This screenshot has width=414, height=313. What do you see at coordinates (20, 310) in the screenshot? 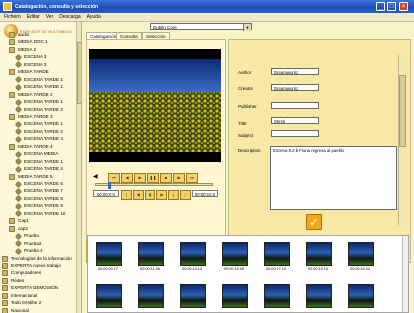
I see `tree-item-label: Nacional` at bounding box center [20, 310].